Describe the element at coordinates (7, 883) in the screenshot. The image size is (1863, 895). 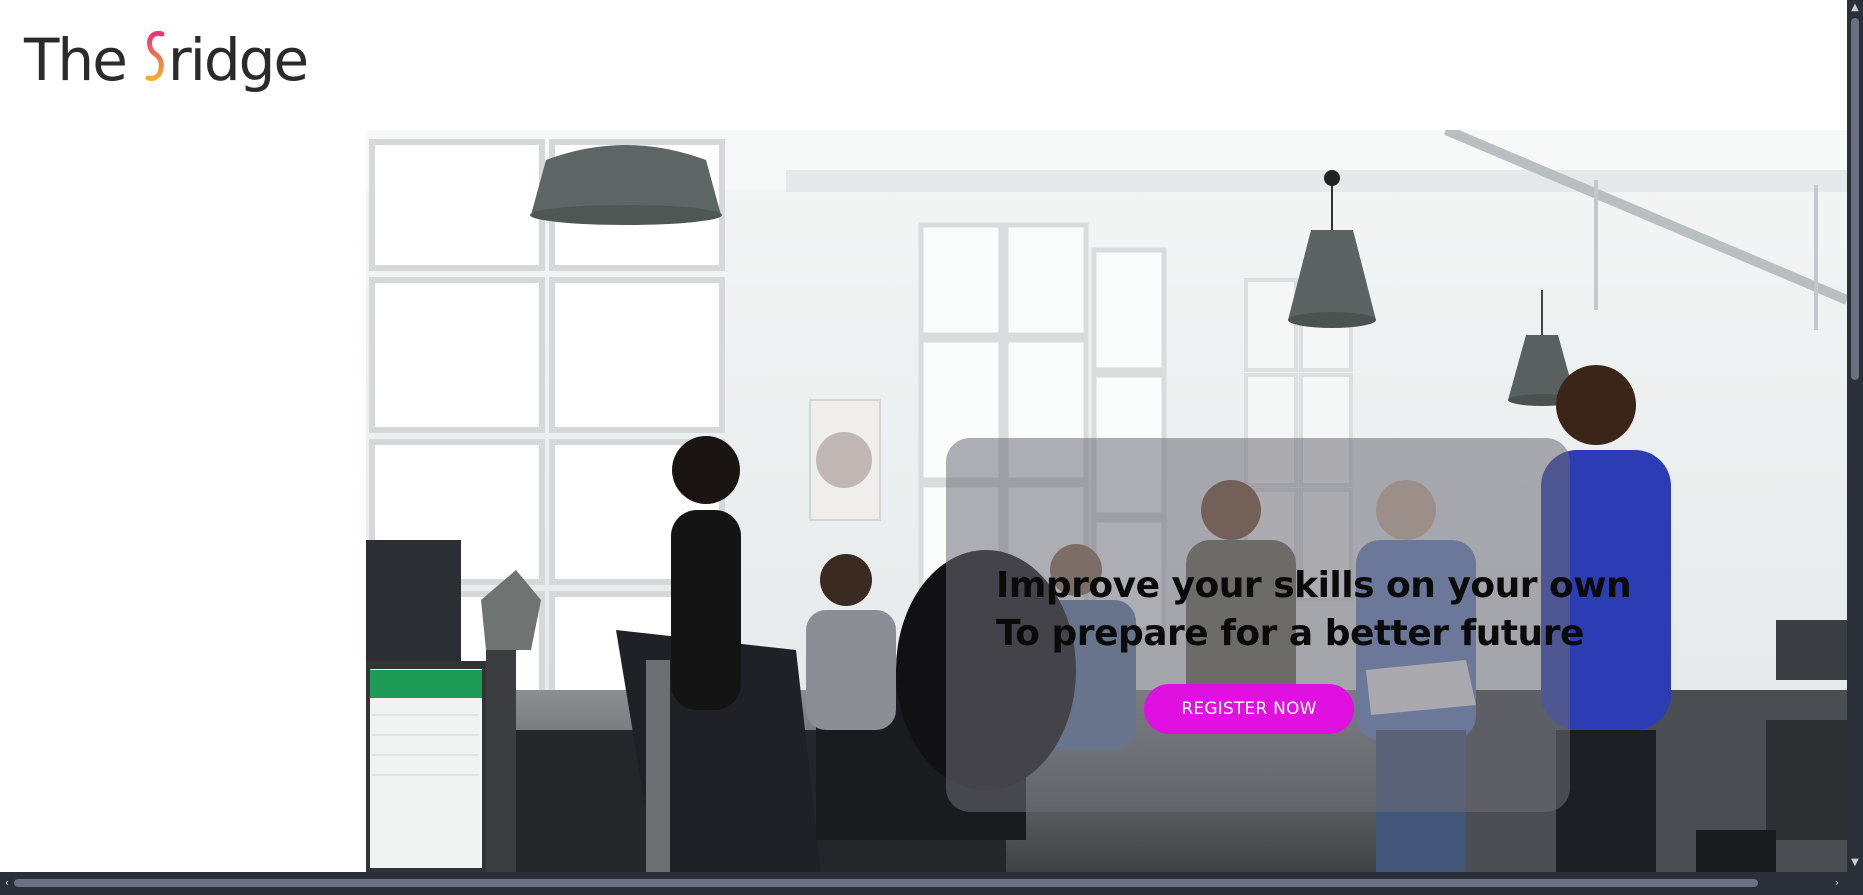
I see `scroll-left-arrow-icon: ‹` at that location.